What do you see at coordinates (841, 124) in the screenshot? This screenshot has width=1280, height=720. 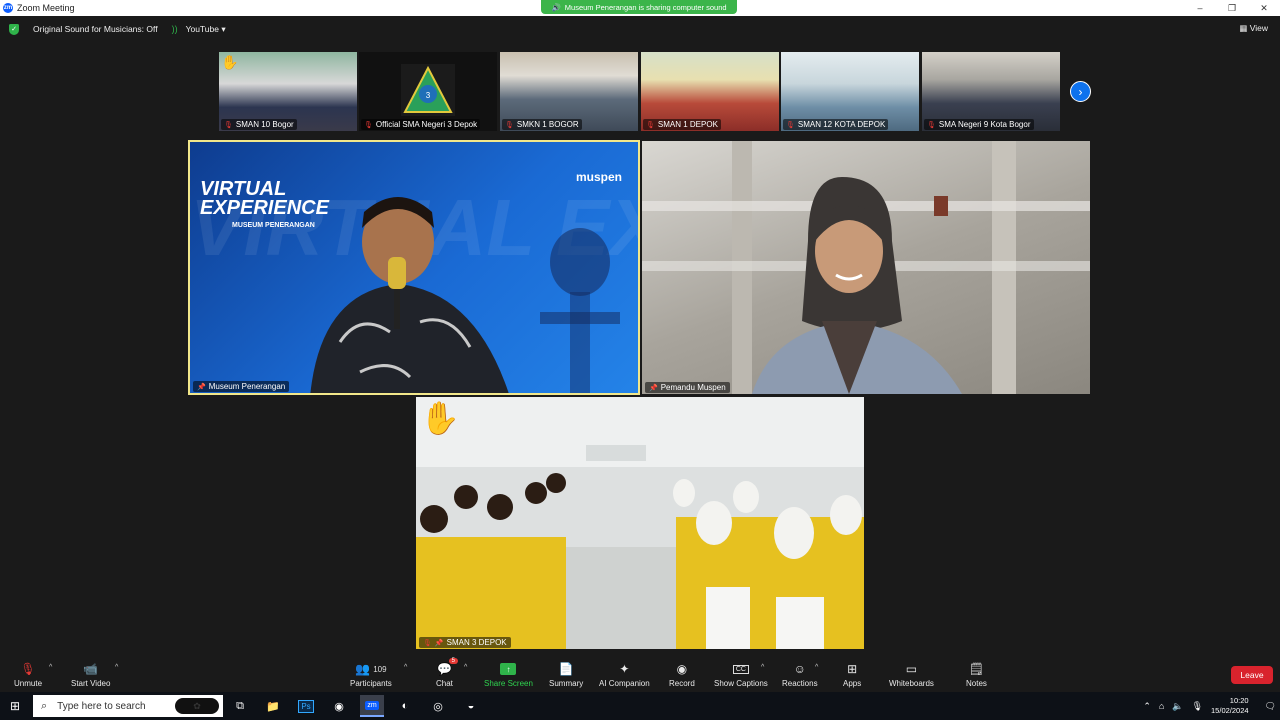 I see `participant-name: SMAN 12 KOTA DEPOK` at bounding box center [841, 124].